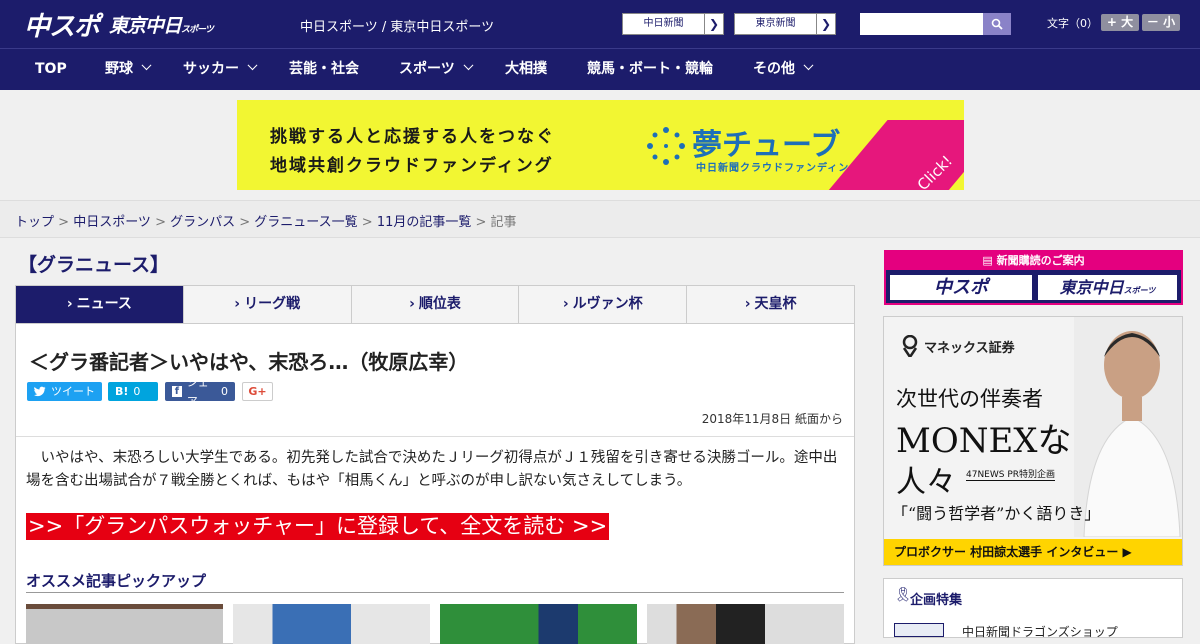 The width and height of the screenshot is (1200, 644). What do you see at coordinates (122, 391) in the screenshot?
I see `hatena-icon: B!` at bounding box center [122, 391].